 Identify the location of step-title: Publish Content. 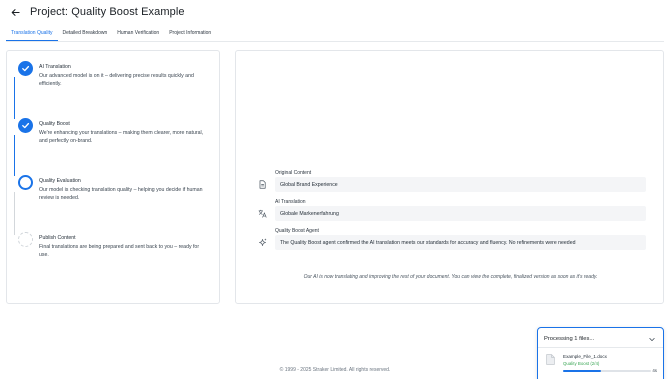
(57, 238).